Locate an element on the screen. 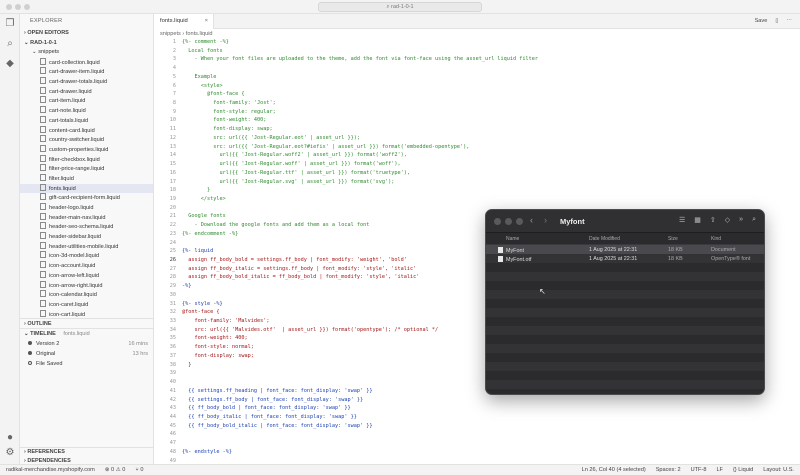 This screenshot has height=475, width=800. column-kind: Kind is located at coordinates (716, 239).